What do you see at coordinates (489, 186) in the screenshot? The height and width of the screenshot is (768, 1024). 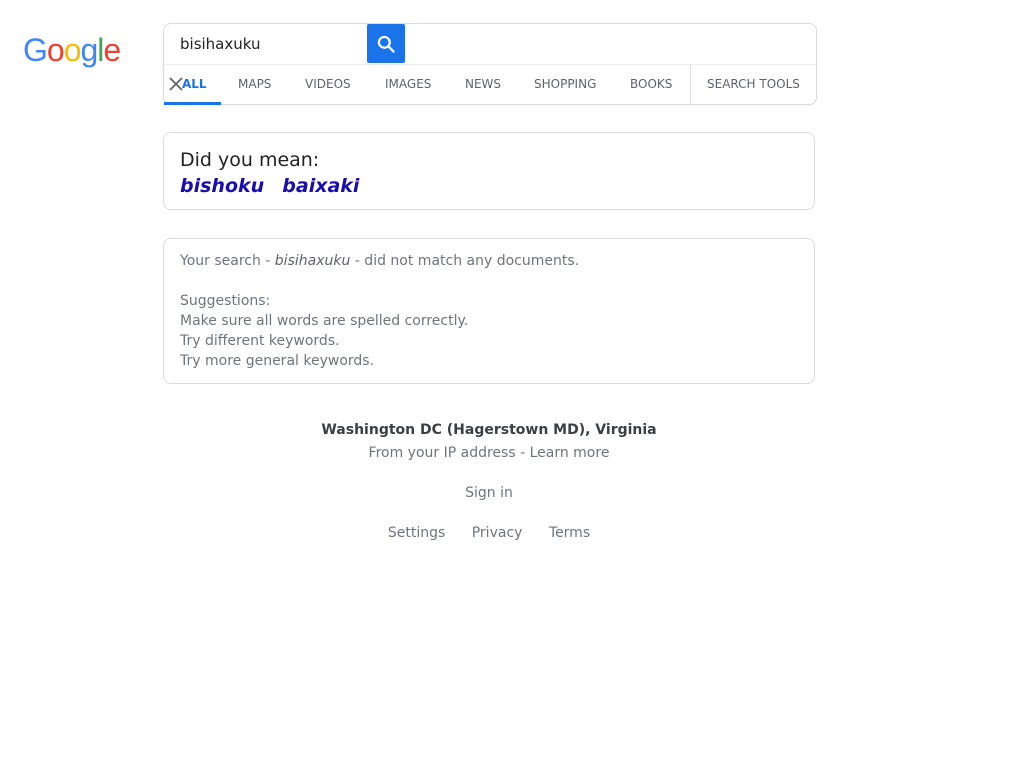 I see `did-you-mean-suggestions: bishoku baixaki` at bounding box center [489, 186].